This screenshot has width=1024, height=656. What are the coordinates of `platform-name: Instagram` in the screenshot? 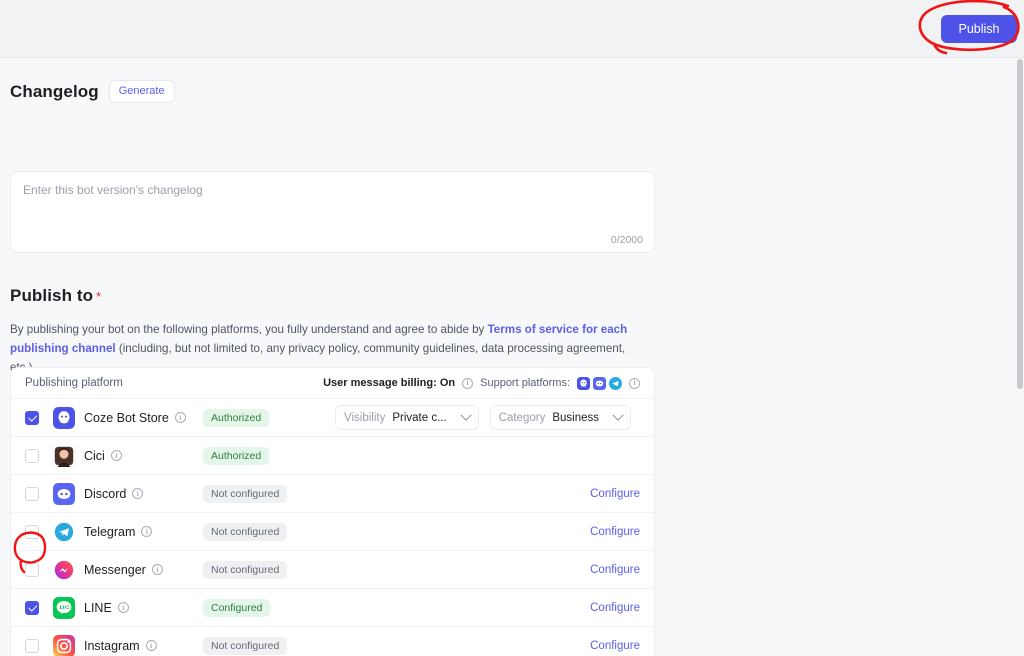 It's located at (112, 645).